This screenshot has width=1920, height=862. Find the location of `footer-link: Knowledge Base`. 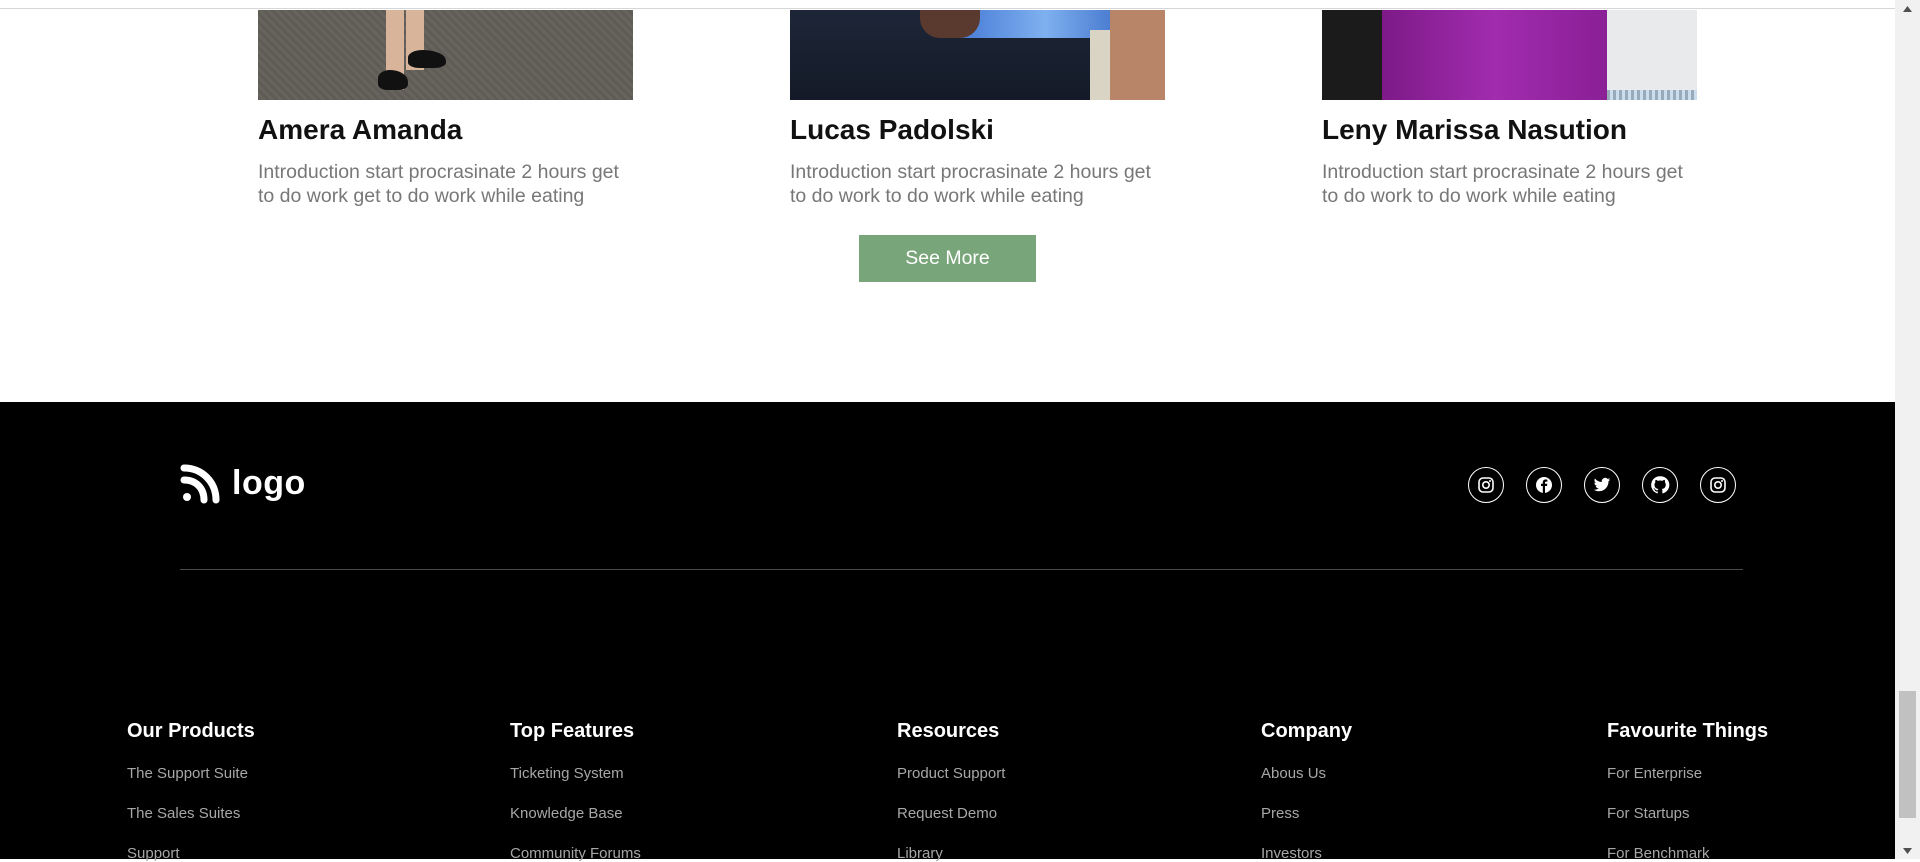

footer-link: Knowledge Base is located at coordinates (575, 813).